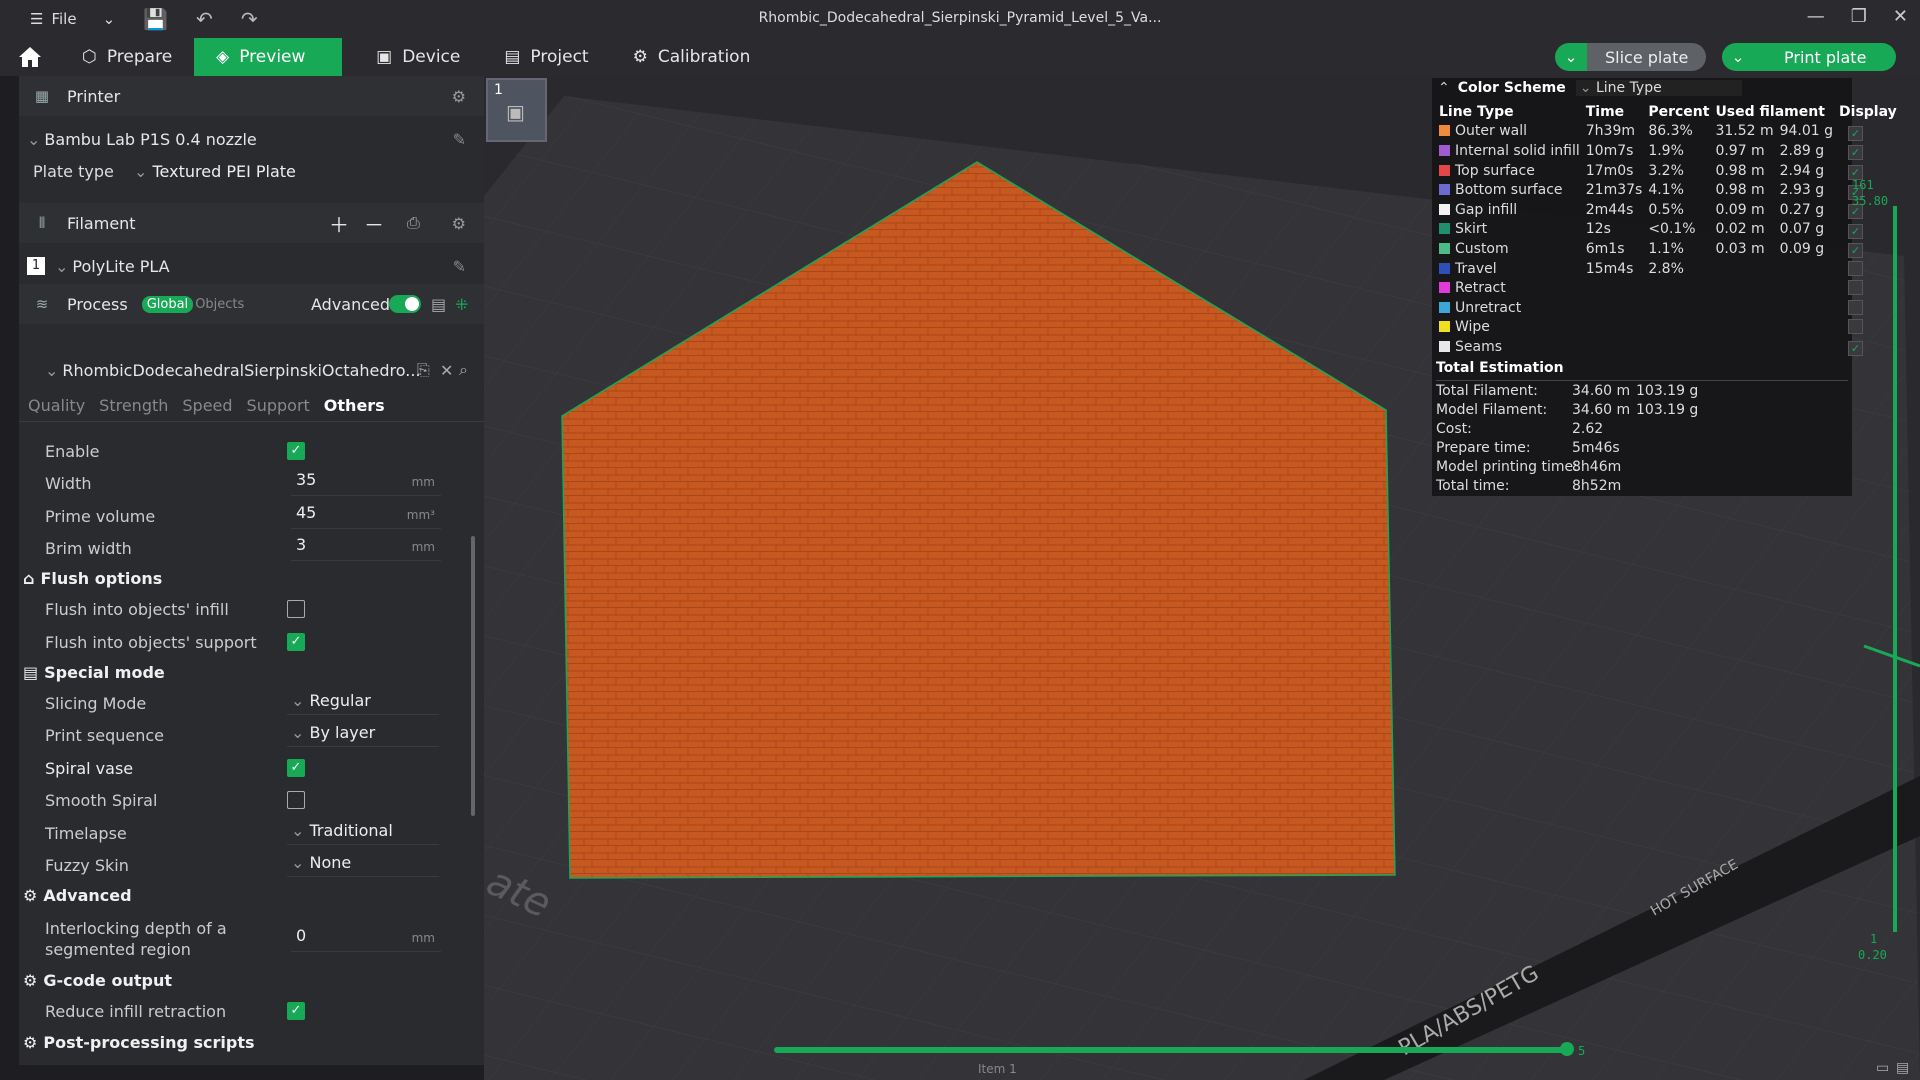 This screenshot has width=1920, height=1080. What do you see at coordinates (1517, 150) in the screenshot?
I see `legend-line-type-name: Internal solid infill` at bounding box center [1517, 150].